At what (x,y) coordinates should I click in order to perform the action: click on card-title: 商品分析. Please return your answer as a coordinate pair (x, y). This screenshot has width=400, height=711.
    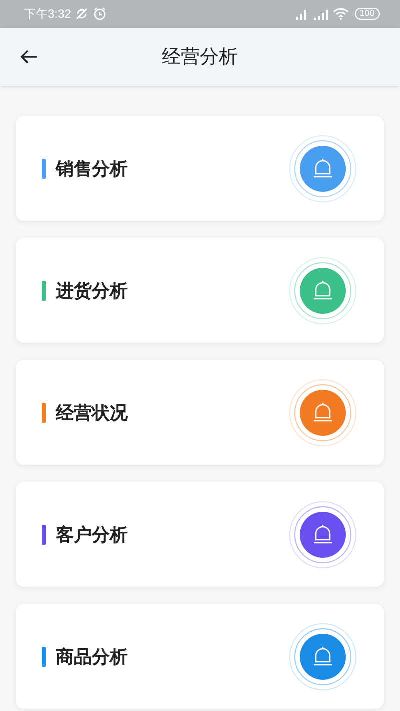
    Looking at the image, I should click on (92, 657).